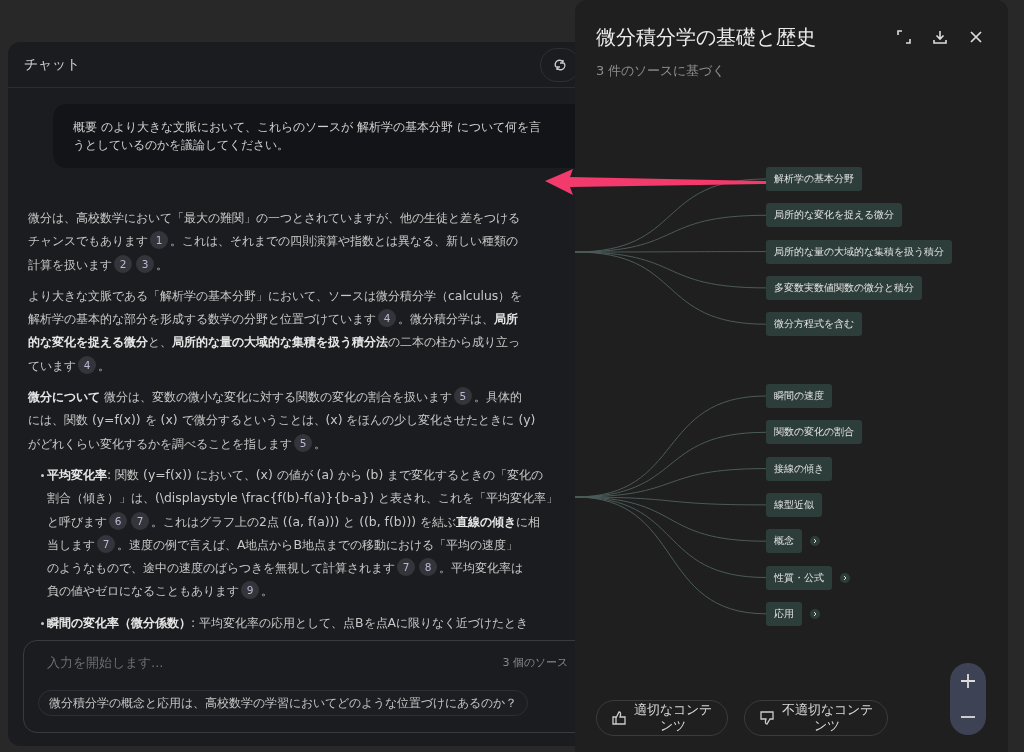  What do you see at coordinates (88, 241) in the screenshot?
I see `answer-text: チャンスでもあります` at bounding box center [88, 241].